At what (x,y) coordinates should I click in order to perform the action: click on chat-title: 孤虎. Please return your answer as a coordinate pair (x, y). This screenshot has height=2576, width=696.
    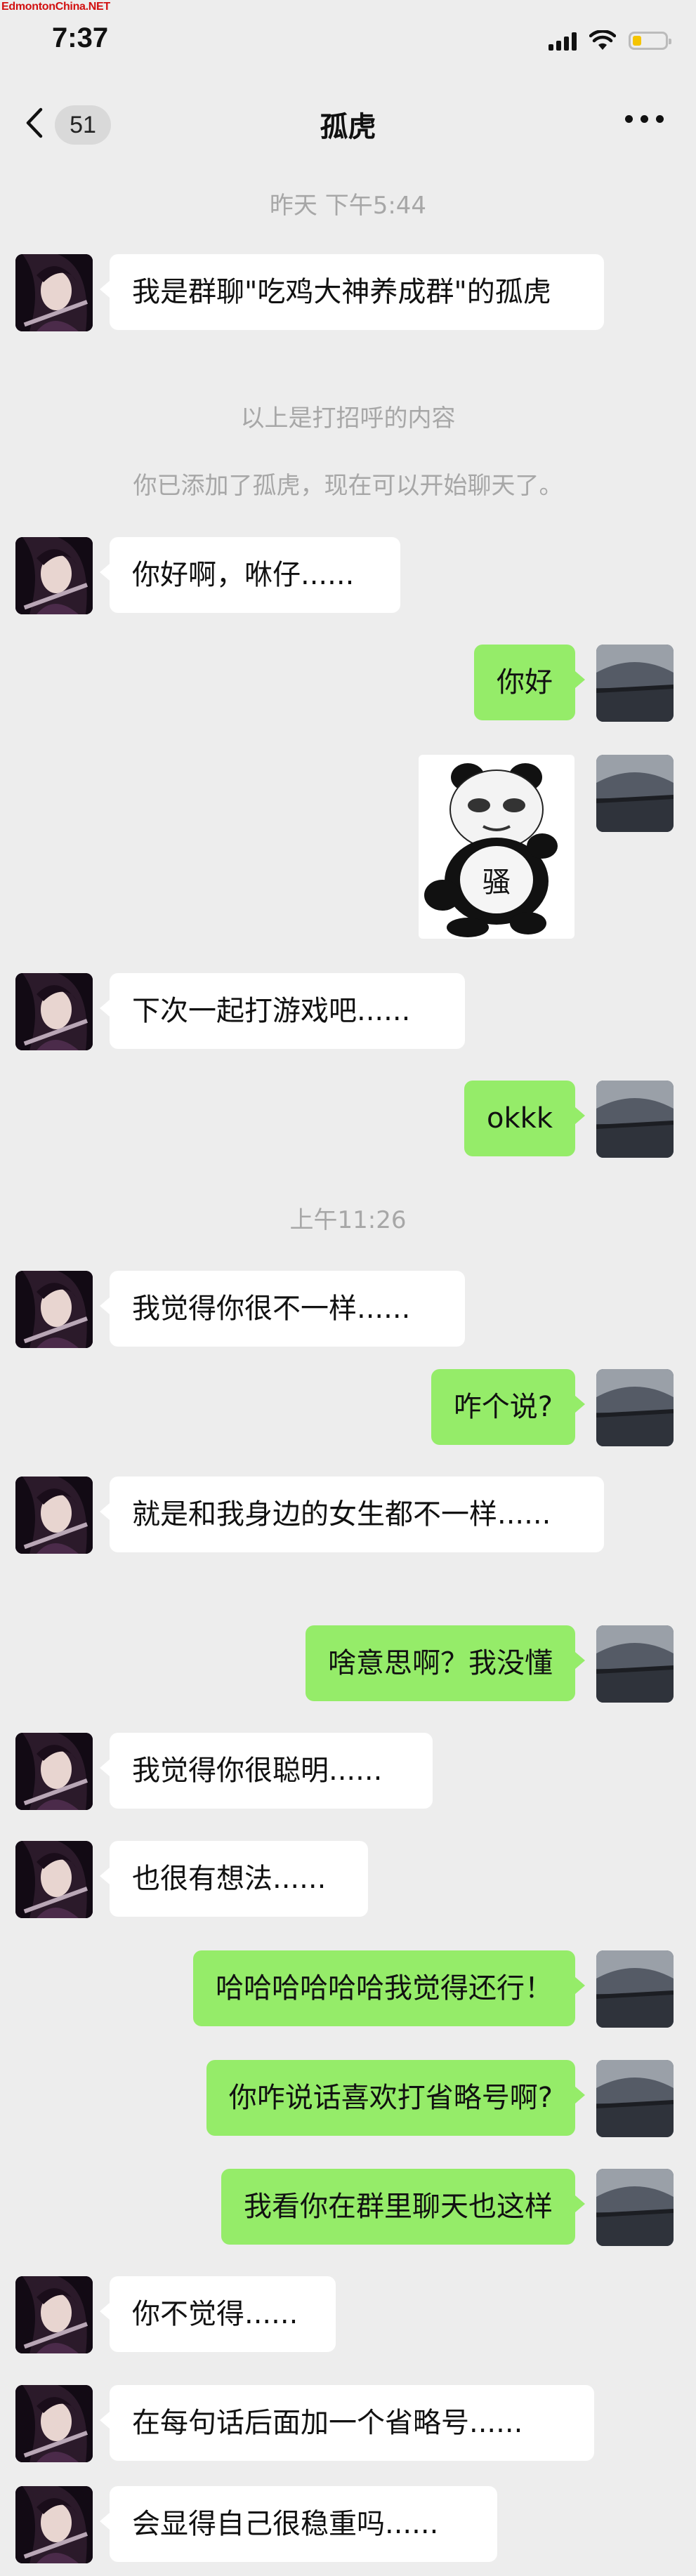
    Looking at the image, I should click on (348, 127).